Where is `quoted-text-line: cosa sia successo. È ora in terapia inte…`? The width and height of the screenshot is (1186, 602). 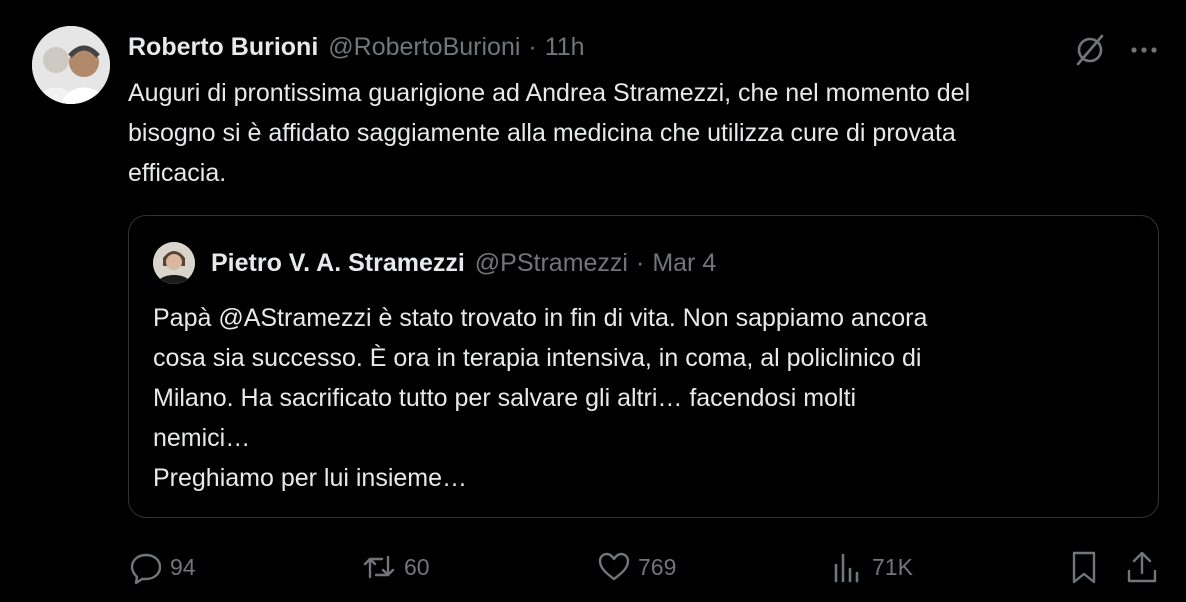 quoted-text-line: cosa sia successo. È ora in terapia inte… is located at coordinates (537, 358).